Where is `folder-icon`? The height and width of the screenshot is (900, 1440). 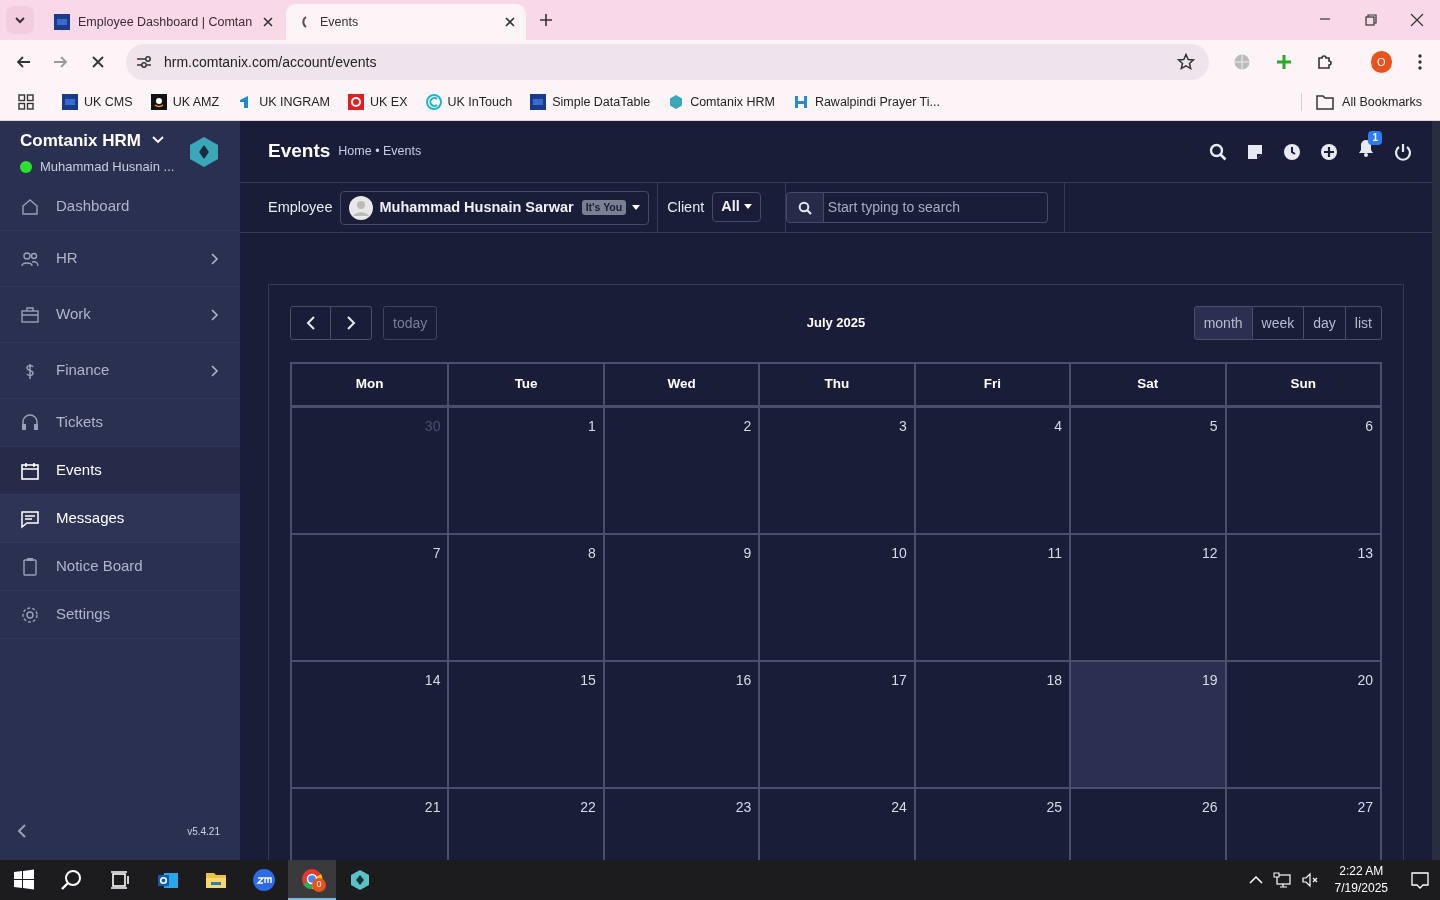 folder-icon is located at coordinates (1325, 102).